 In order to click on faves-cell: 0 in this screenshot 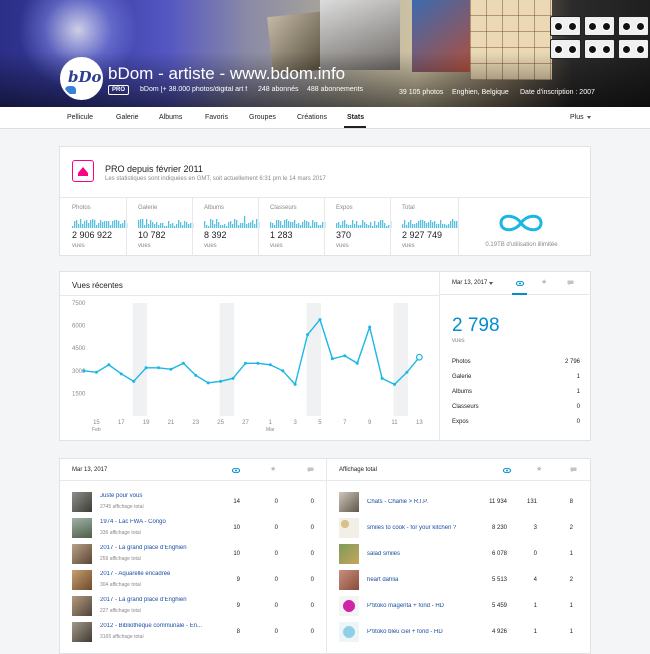, I will do `click(535, 554)`.